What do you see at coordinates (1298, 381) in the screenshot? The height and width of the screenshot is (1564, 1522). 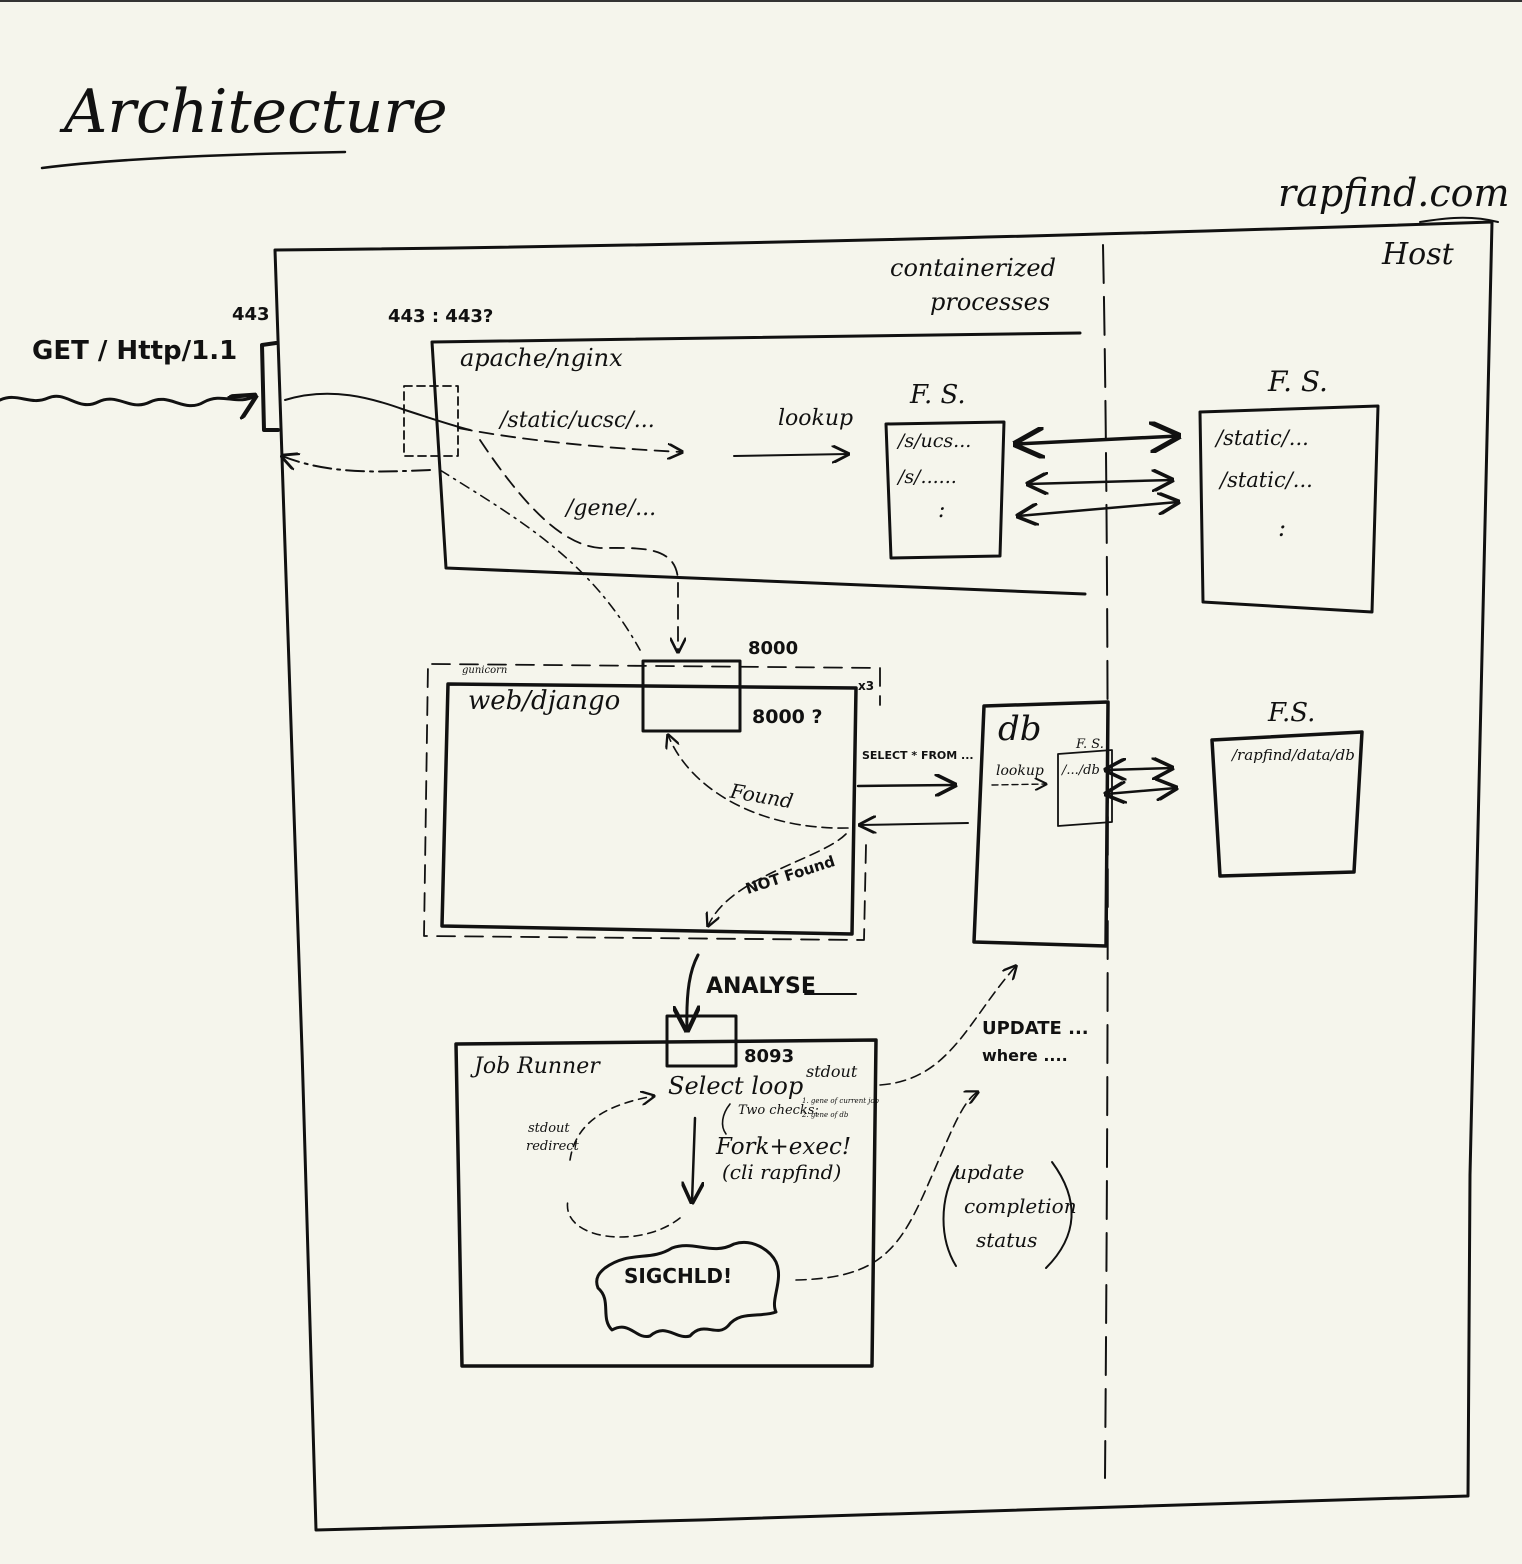 I see `host-fs-static-label: F. S.` at bounding box center [1298, 381].